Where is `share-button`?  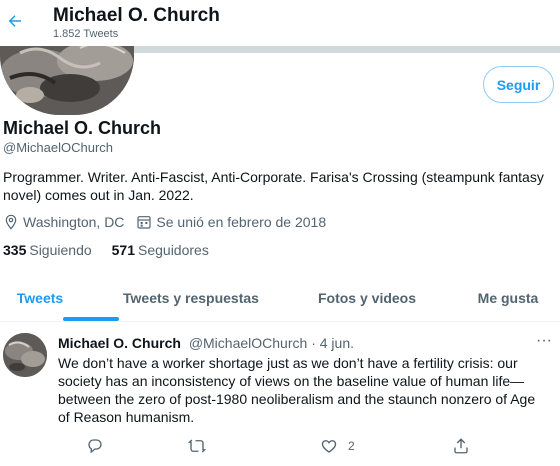 share-button is located at coordinates (461, 446).